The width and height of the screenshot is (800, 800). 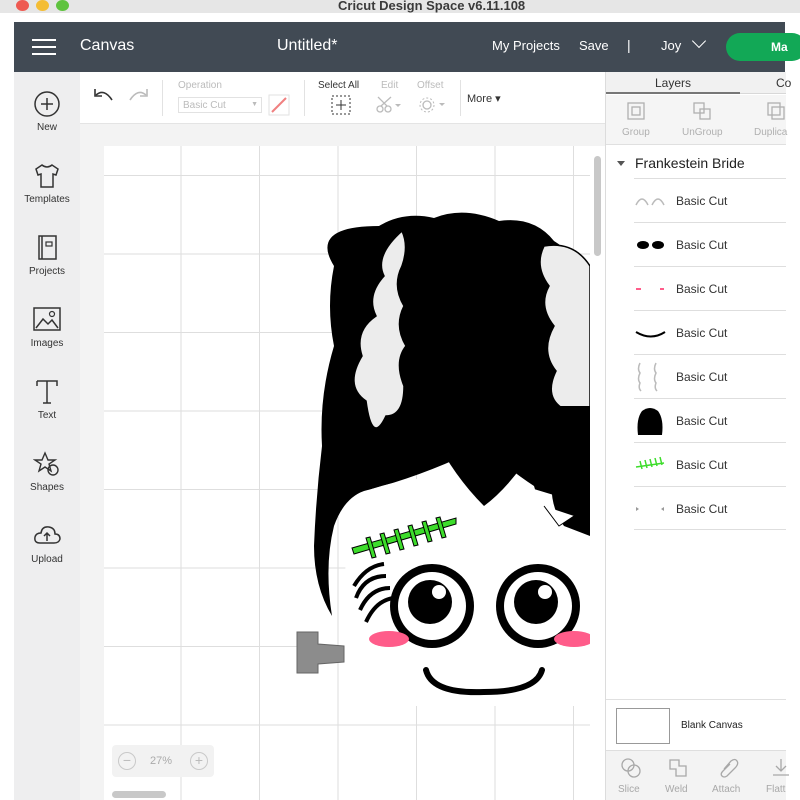 I want to click on stitches-thumbnail-icon, so click(x=650, y=463).